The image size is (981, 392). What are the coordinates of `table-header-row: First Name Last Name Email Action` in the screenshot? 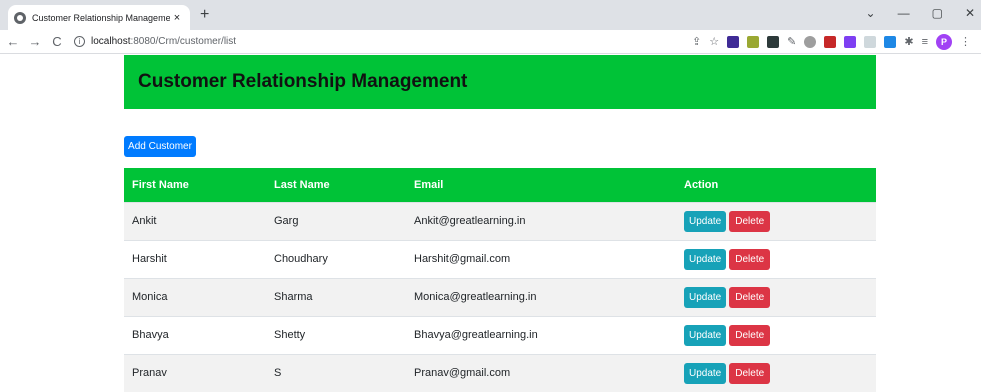 It's located at (500, 185).